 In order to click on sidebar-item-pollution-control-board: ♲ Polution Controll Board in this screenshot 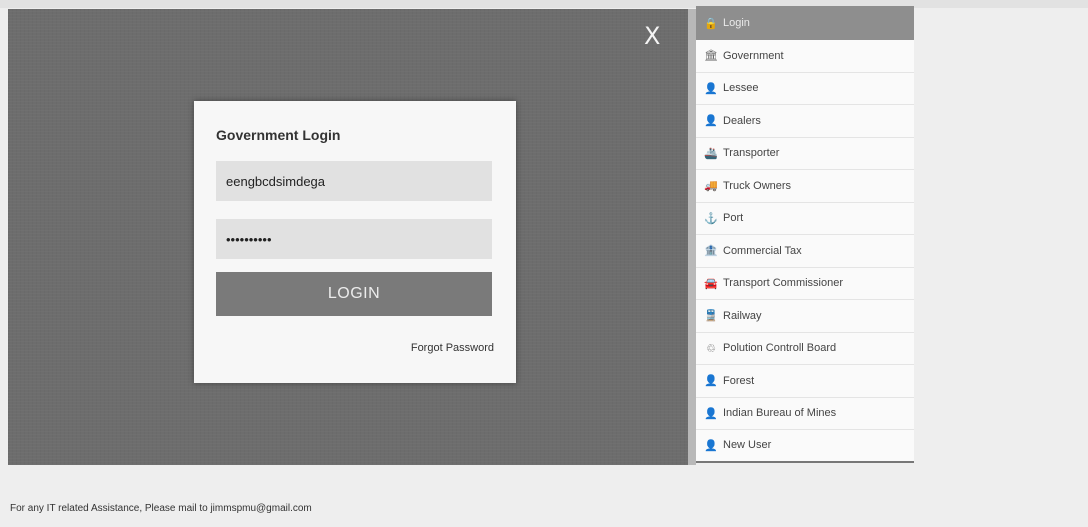, I will do `click(805, 348)`.